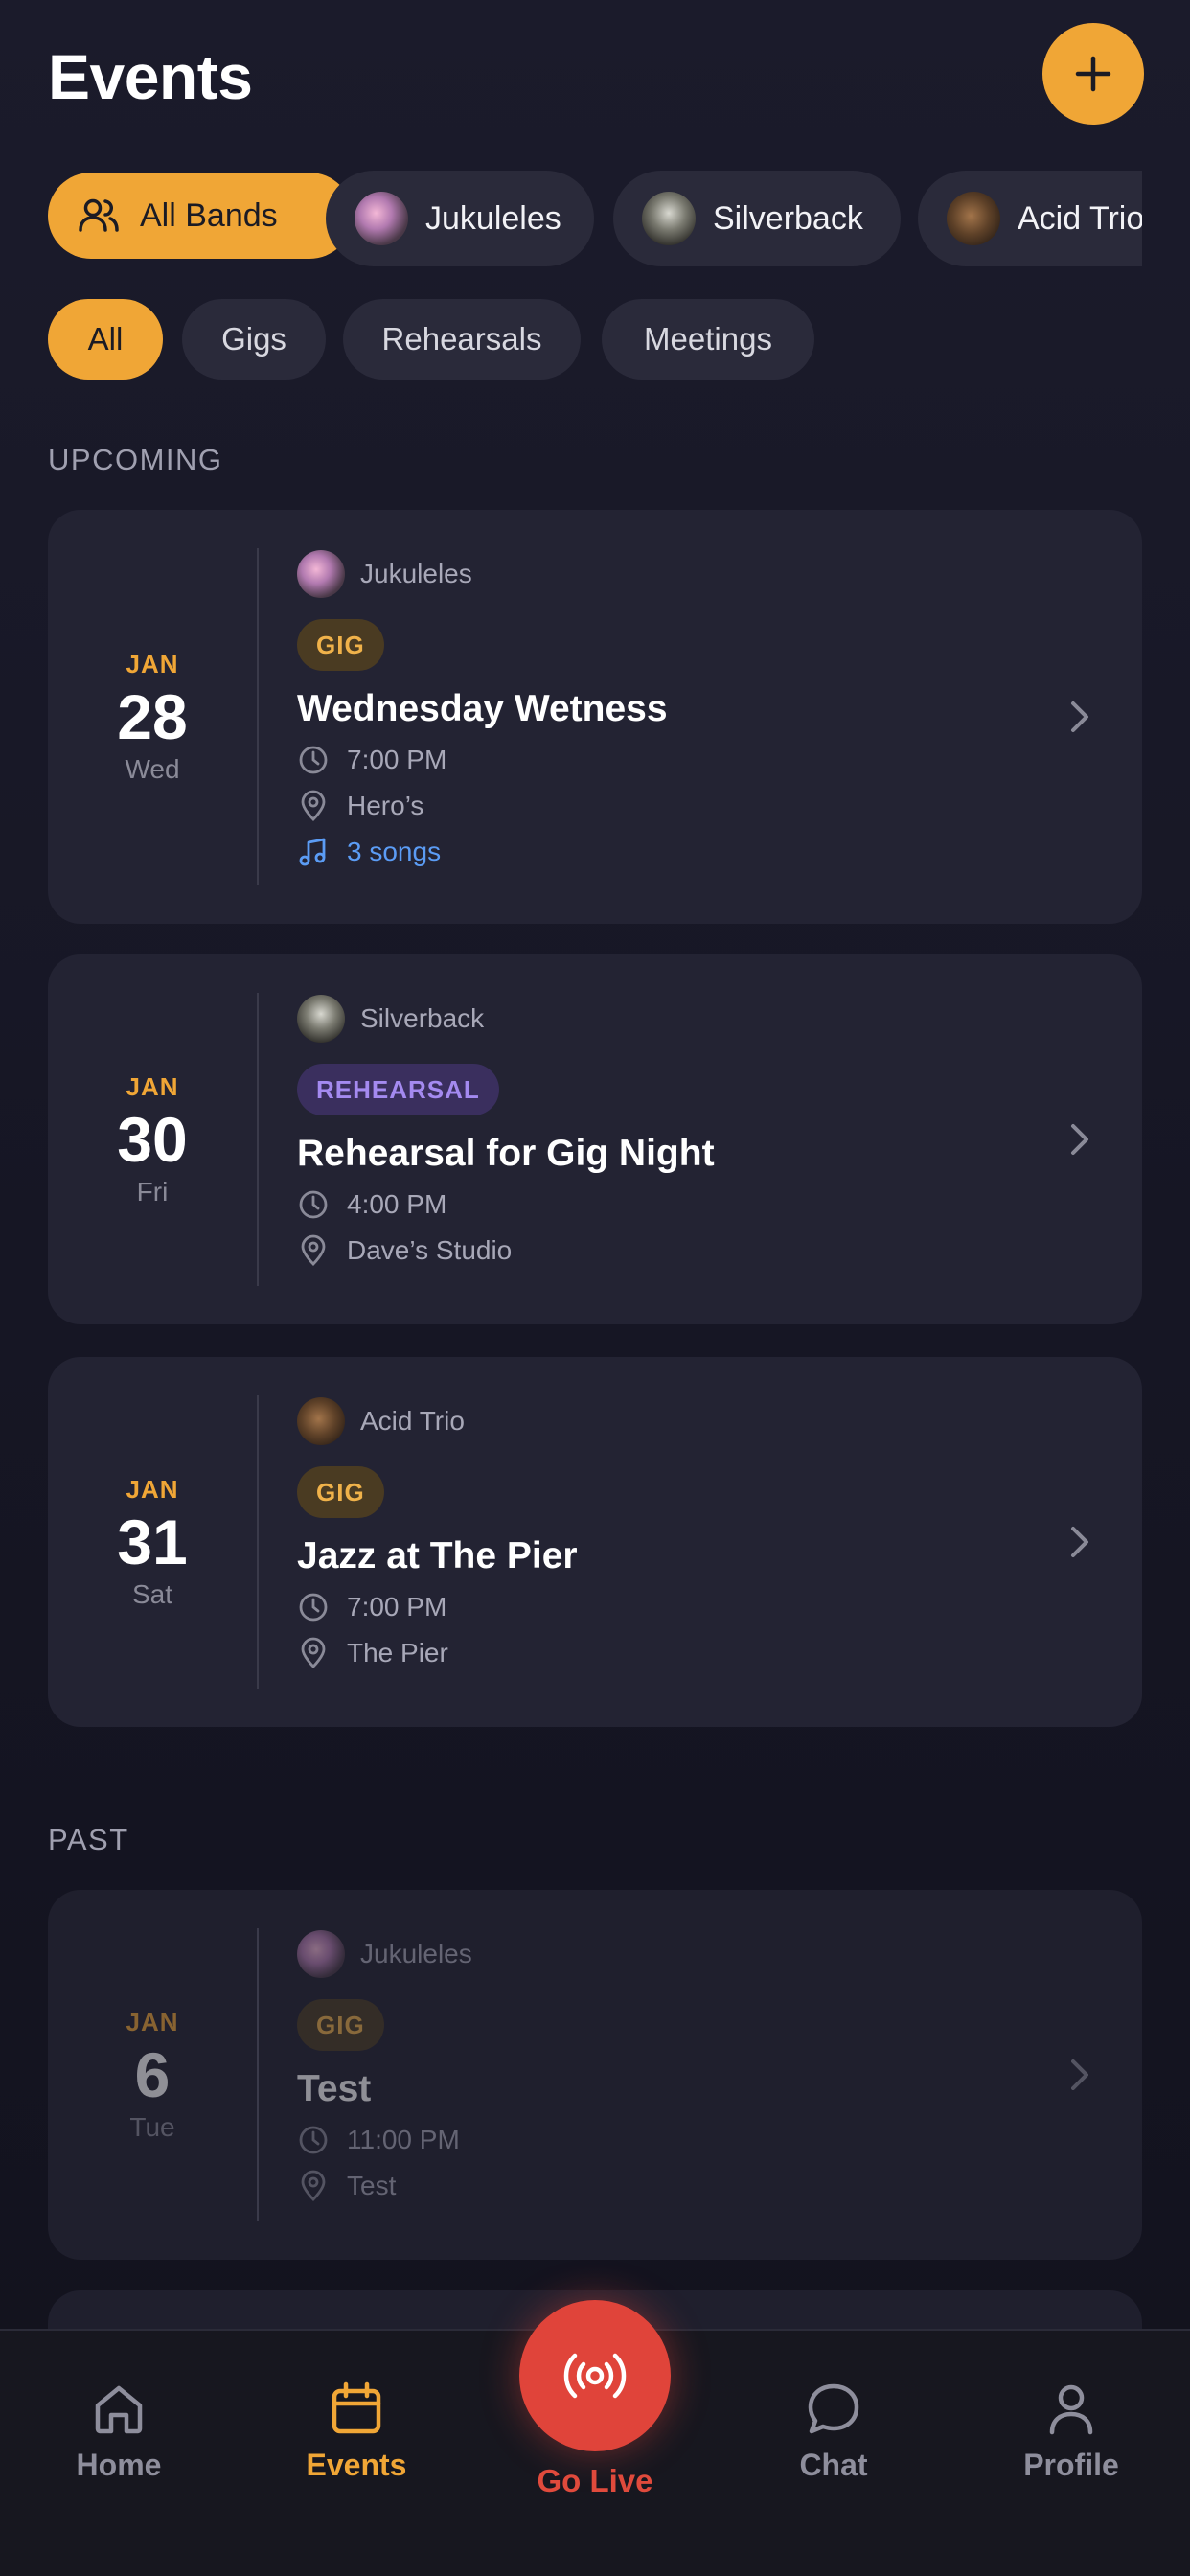 The height and width of the screenshot is (2576, 1190). What do you see at coordinates (413, 1421) in the screenshot?
I see `event-band-name: Acid Trio` at bounding box center [413, 1421].